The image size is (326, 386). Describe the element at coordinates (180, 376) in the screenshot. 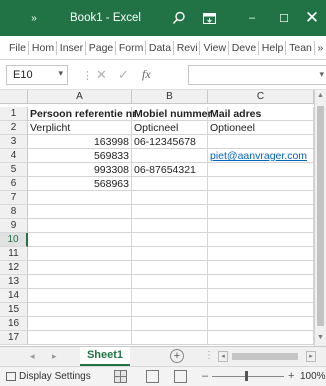

I see `page-break-view-button` at that location.